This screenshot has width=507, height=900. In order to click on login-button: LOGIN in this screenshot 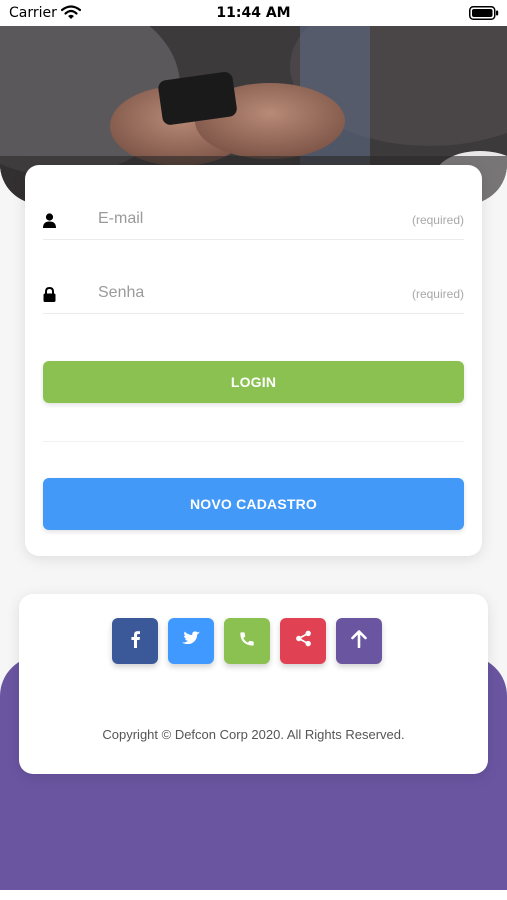, I will do `click(253, 382)`.